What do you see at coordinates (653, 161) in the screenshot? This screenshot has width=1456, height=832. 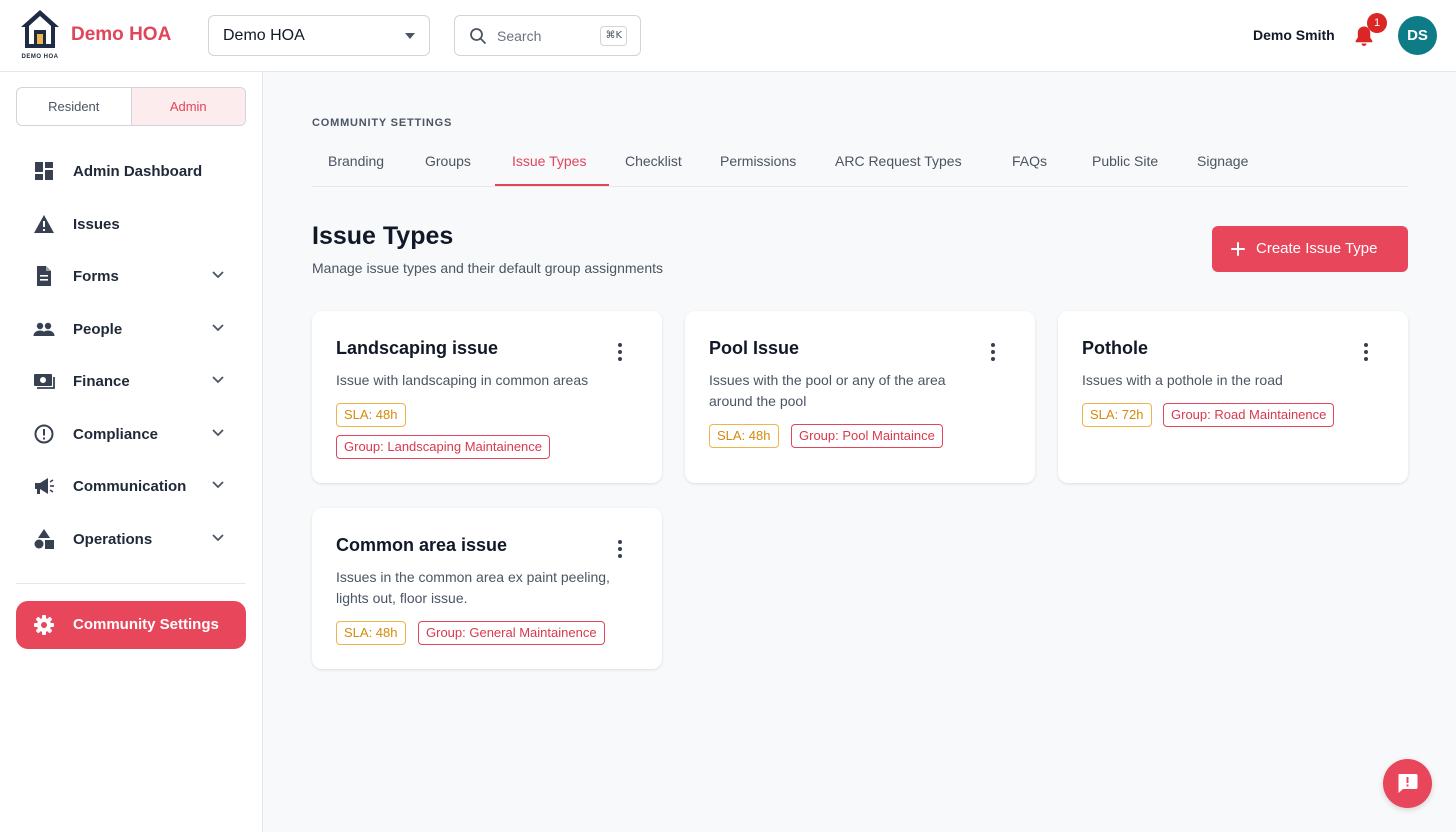 I see `tab-checklist: Checklist` at bounding box center [653, 161].